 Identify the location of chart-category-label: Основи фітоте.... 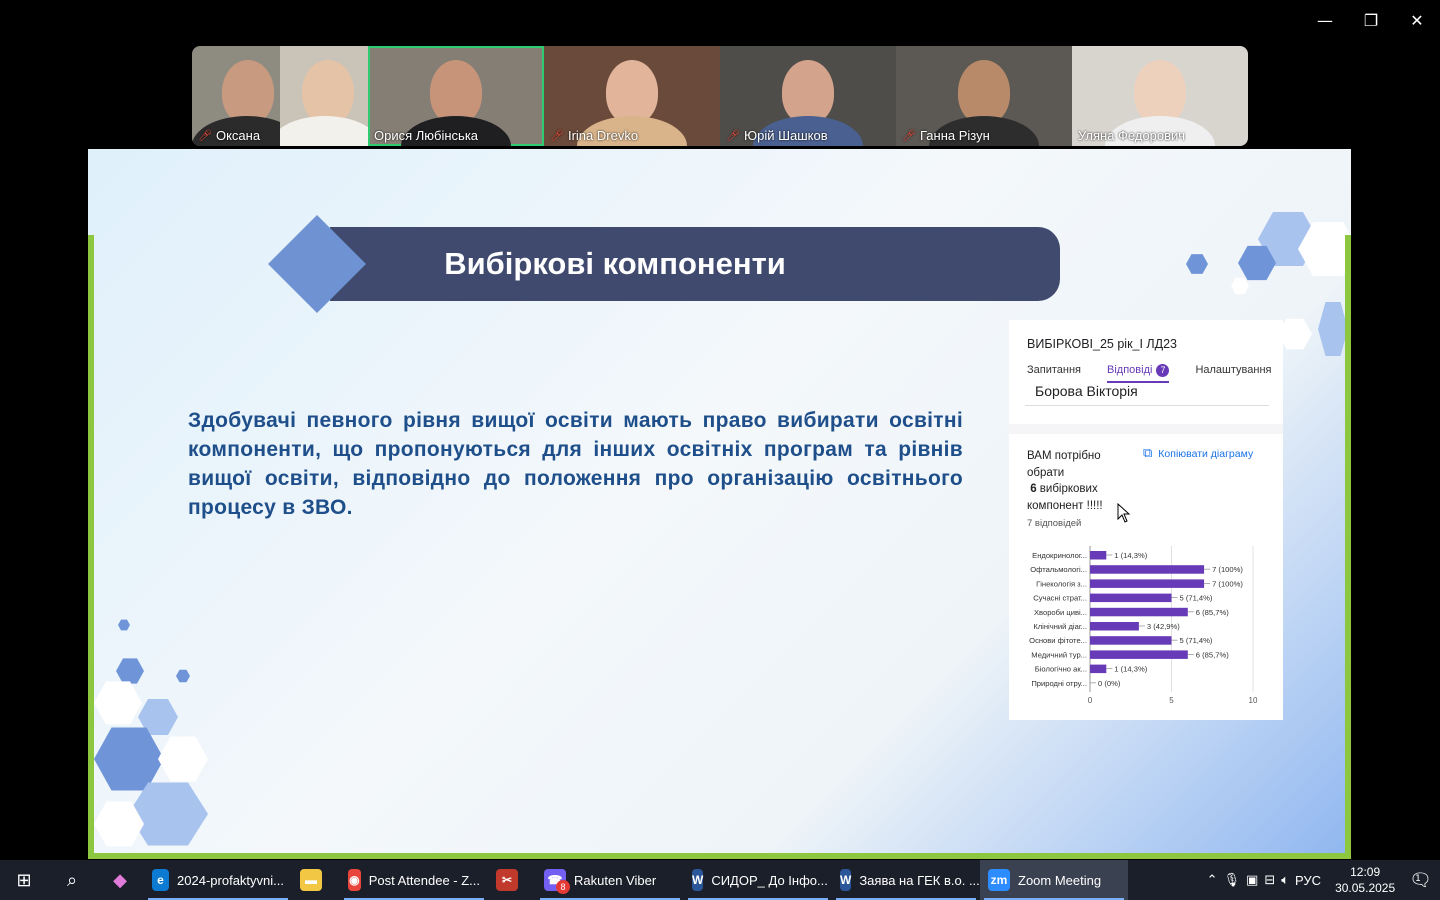
(1058, 640).